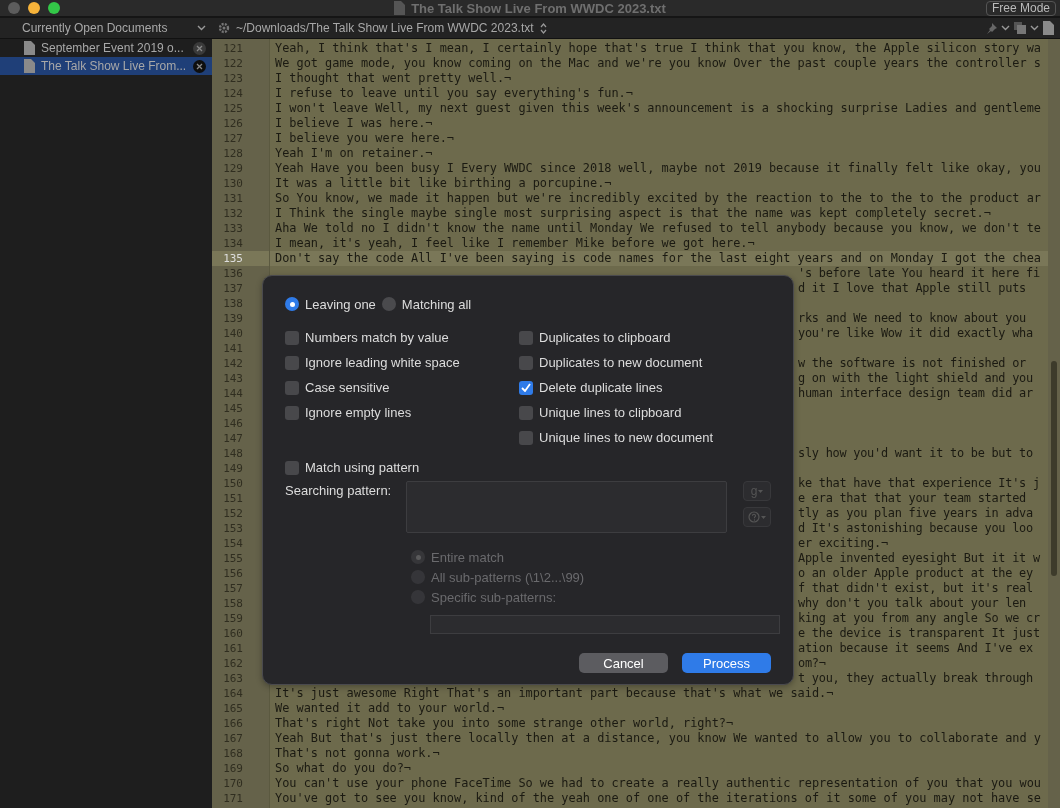 This screenshot has height=808, width=1060. Describe the element at coordinates (340, 304) in the screenshot. I see `option-label: Leaving one` at that location.